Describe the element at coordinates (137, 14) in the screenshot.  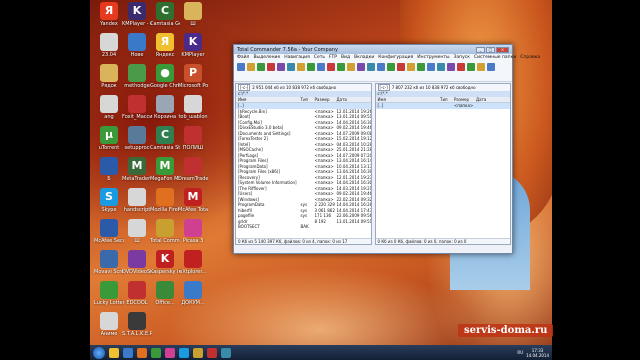
I see `desktop-icon: KKMPlayer - ярлык` at that location.